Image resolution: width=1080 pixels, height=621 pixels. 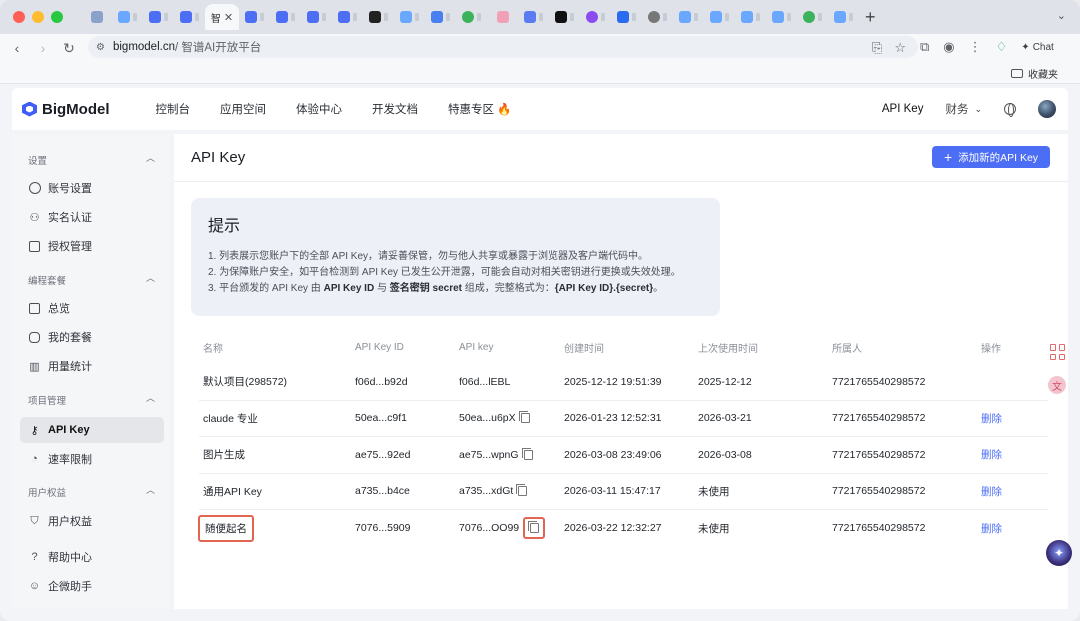 I want to click on sidebar-item-rate-limit: ◔ 速率限制, so click(x=92, y=459).